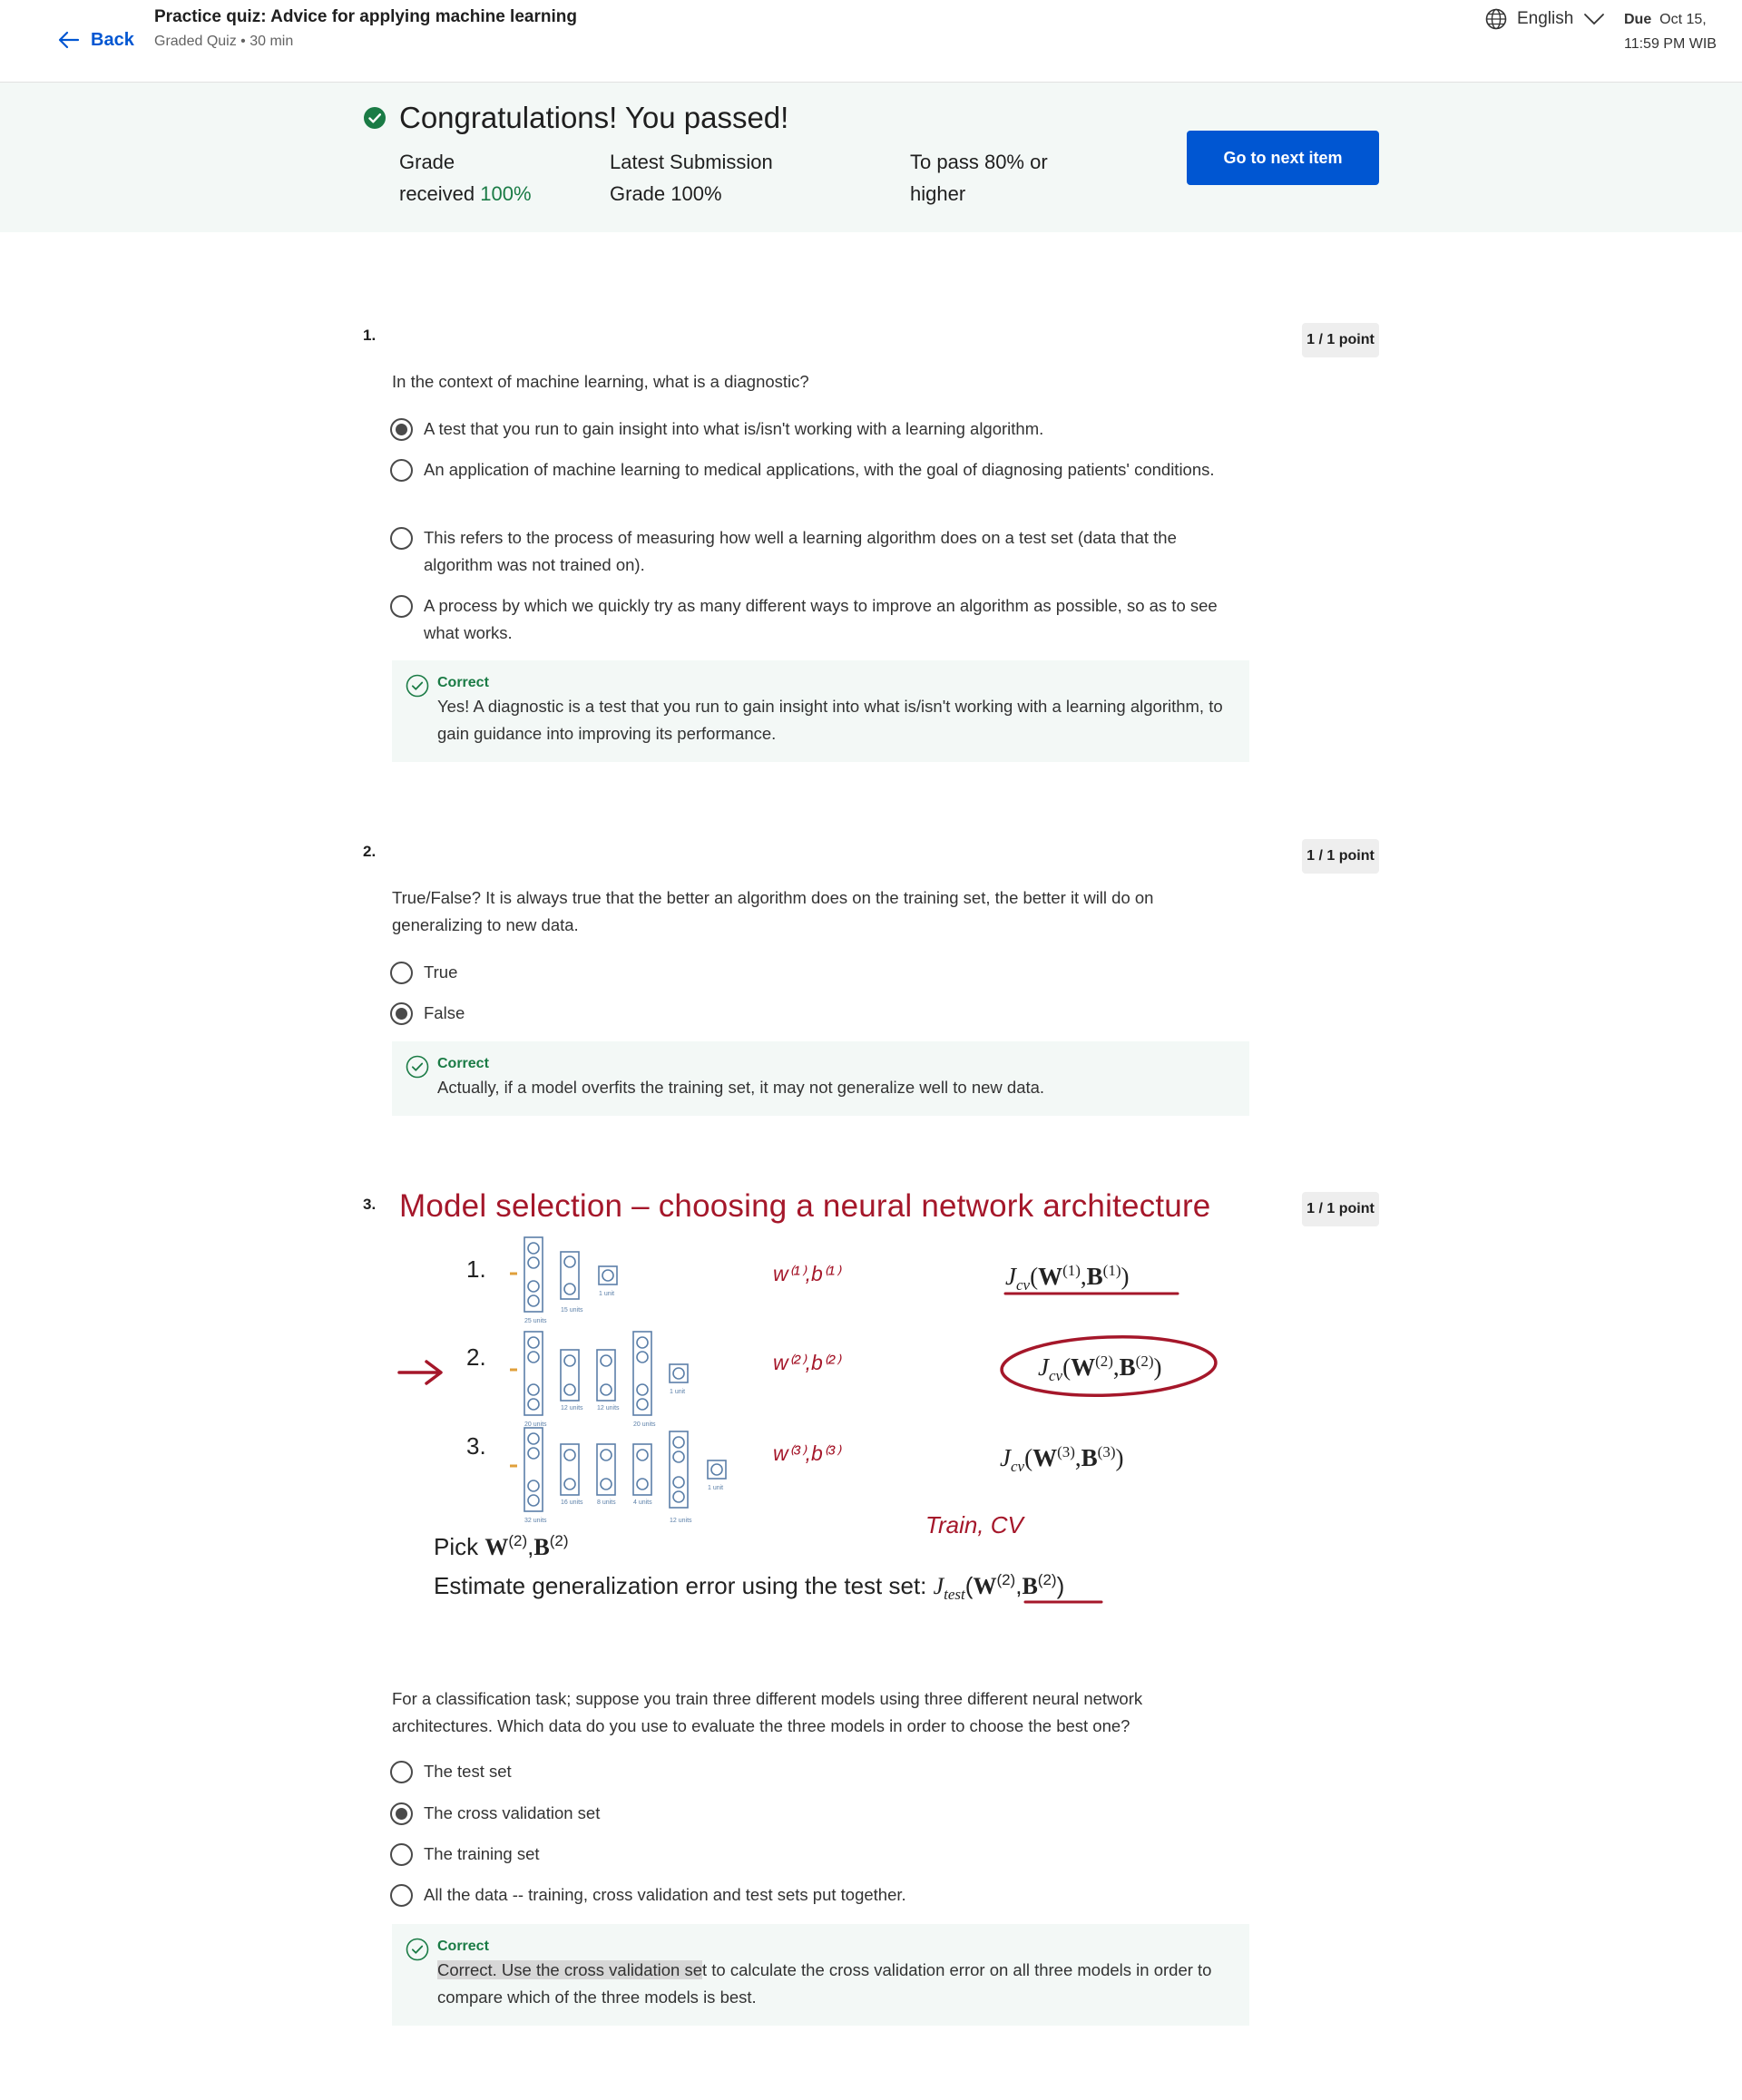  I want to click on back-button: Back, so click(95, 40).